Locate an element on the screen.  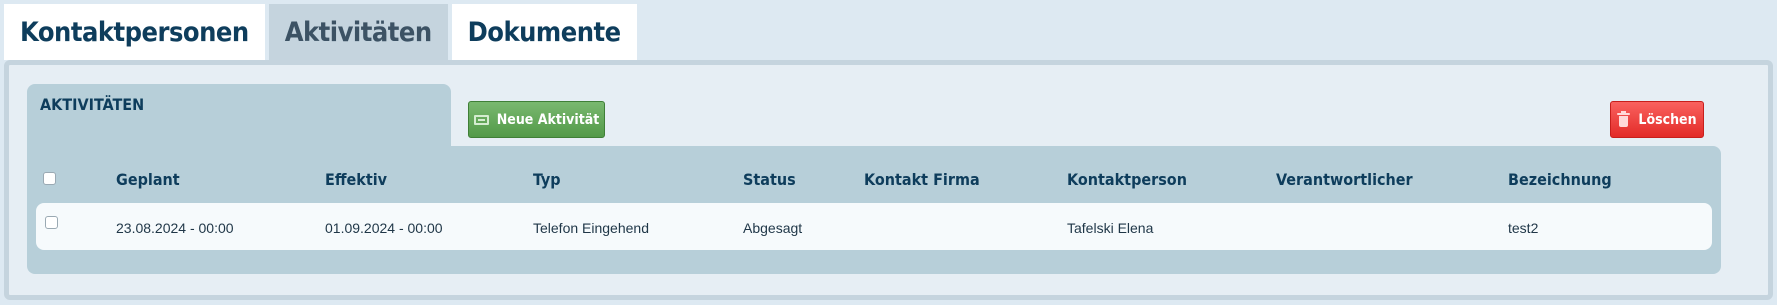
cell-typ: Telefon Eingehend is located at coordinates (591, 228).